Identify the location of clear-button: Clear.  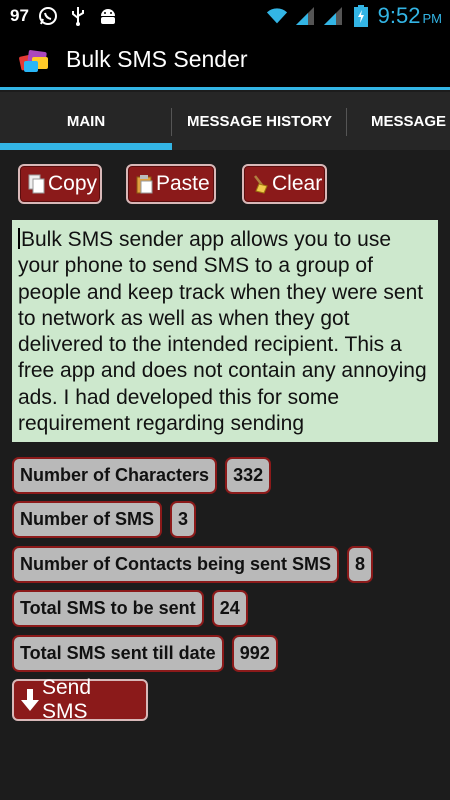
(284, 184).